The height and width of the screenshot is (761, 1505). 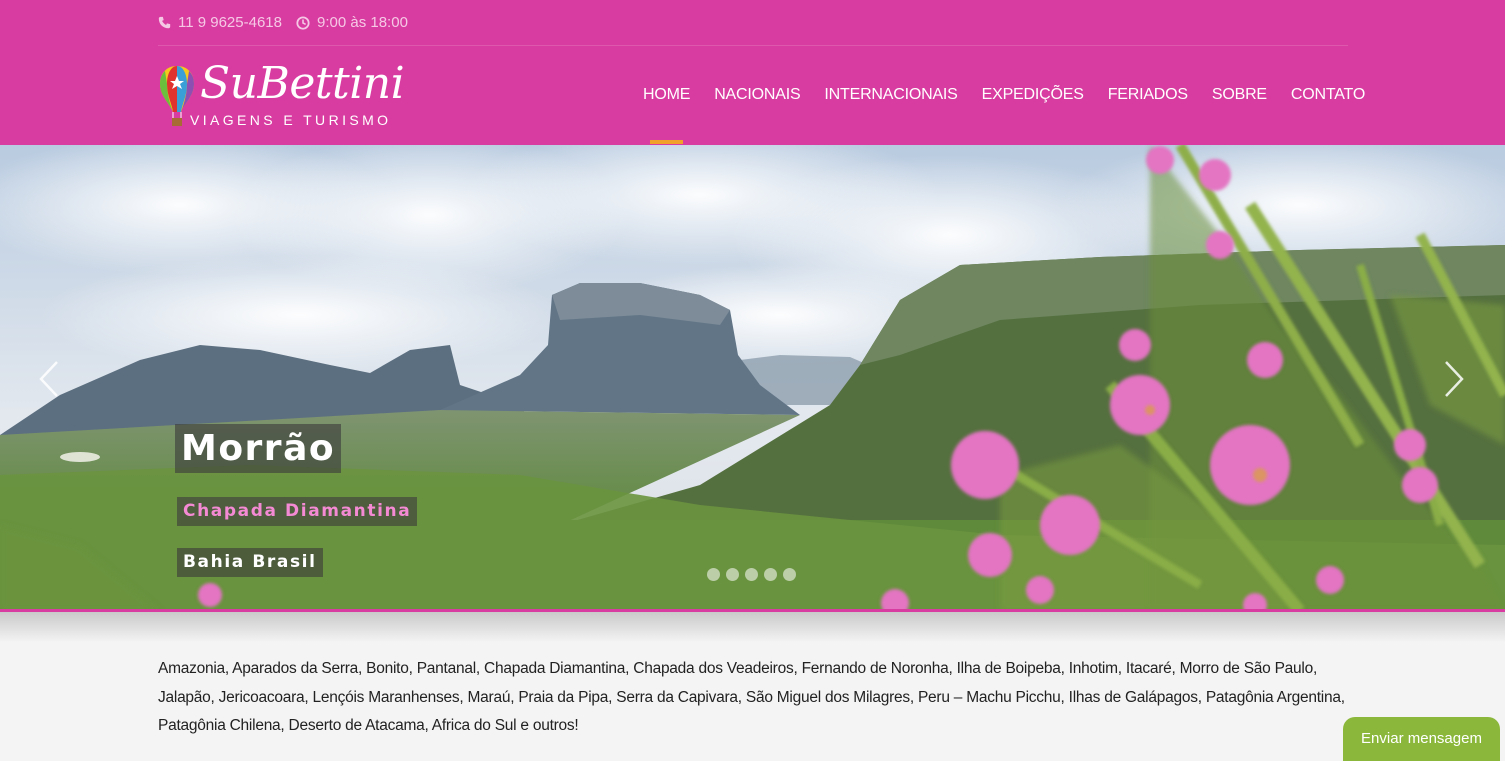 I want to click on phone-icon, so click(x=164, y=22).